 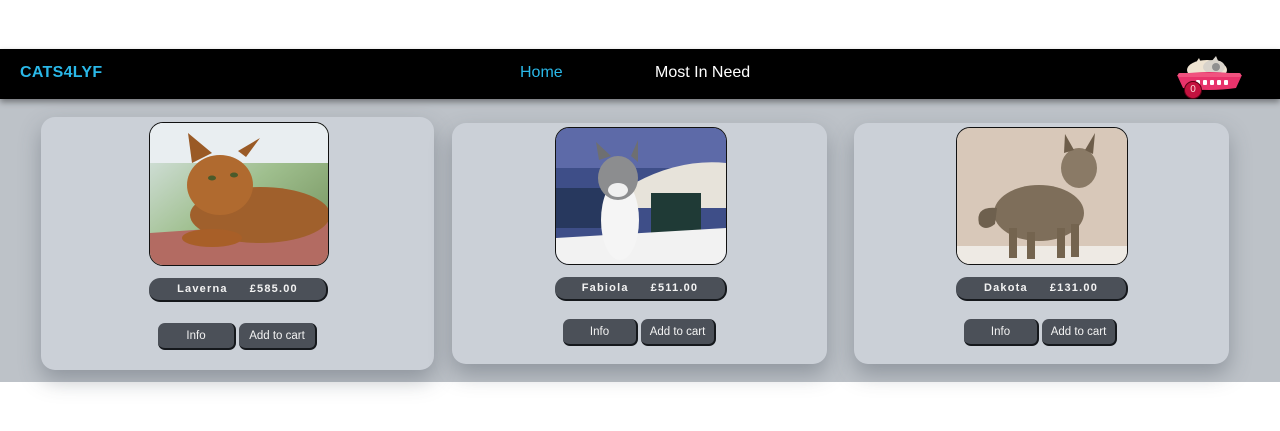 What do you see at coordinates (202, 289) in the screenshot?
I see `cat-name: Laverna` at bounding box center [202, 289].